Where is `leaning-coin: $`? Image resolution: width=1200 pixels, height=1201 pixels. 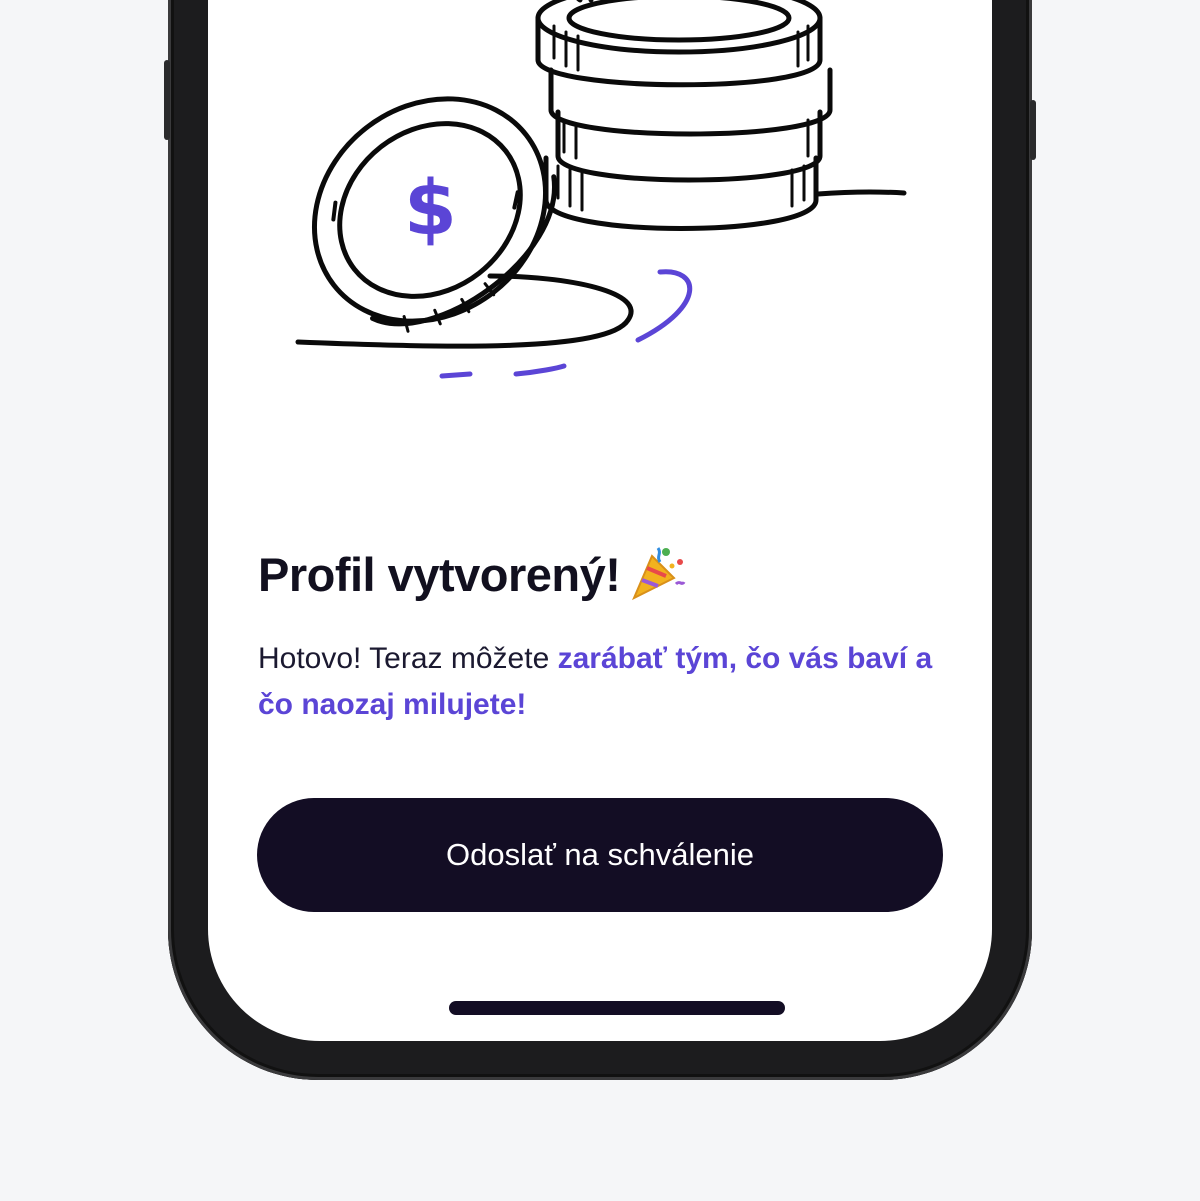
leaning-coin: $ is located at coordinates (434, 214).